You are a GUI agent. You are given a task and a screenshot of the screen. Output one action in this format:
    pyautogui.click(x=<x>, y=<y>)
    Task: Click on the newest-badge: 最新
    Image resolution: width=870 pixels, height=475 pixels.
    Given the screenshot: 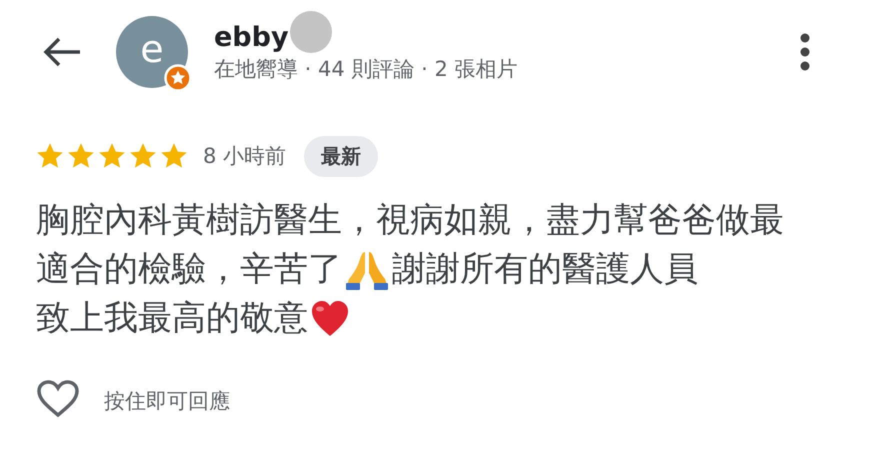 What is the action you would take?
    pyautogui.click(x=341, y=156)
    